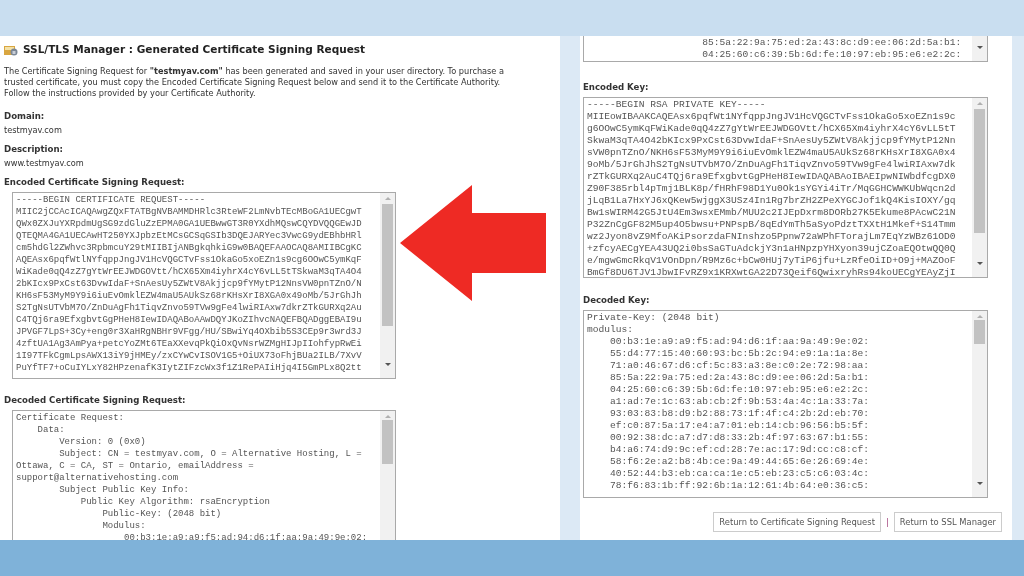 The width and height of the screenshot is (1024, 576). I want to click on field-label: Domain:, so click(25, 116).